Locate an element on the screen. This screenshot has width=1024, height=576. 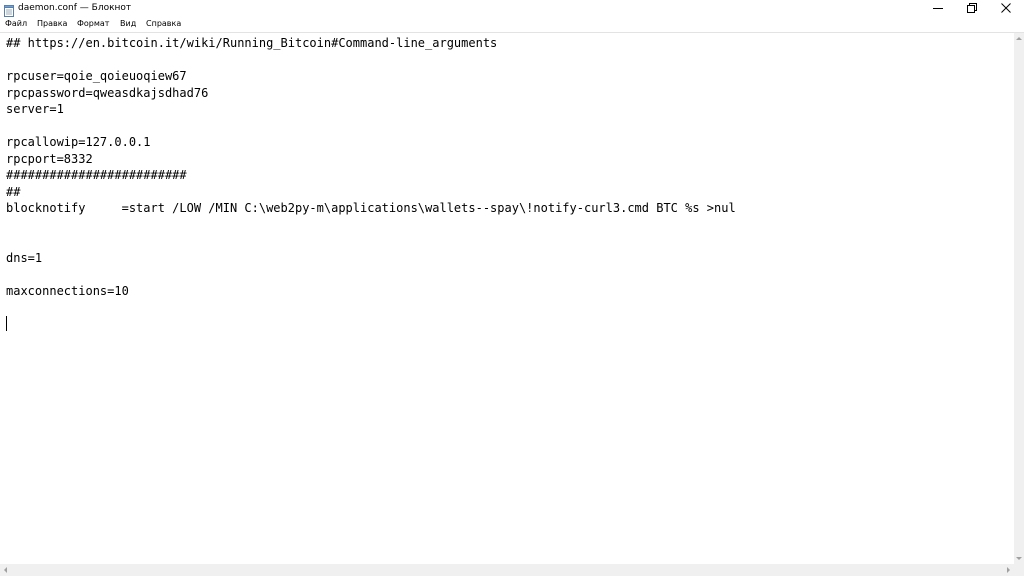
notepad-icon is located at coordinates (9, 9).